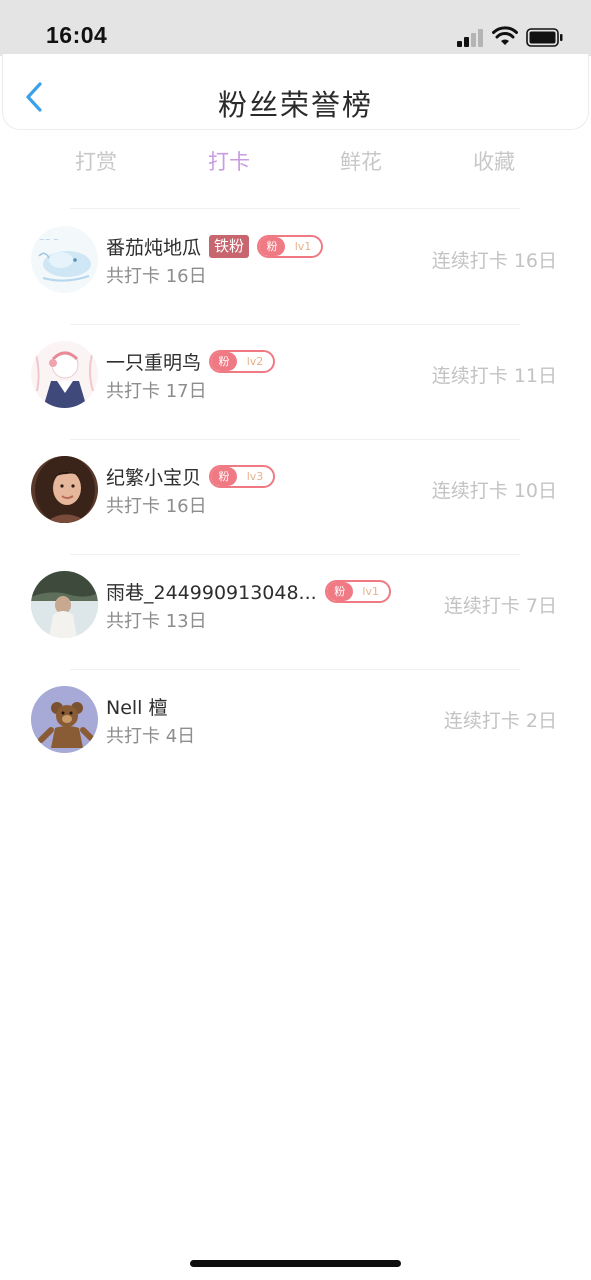  Describe the element at coordinates (544, 37) in the screenshot. I see `battery-icon` at that location.